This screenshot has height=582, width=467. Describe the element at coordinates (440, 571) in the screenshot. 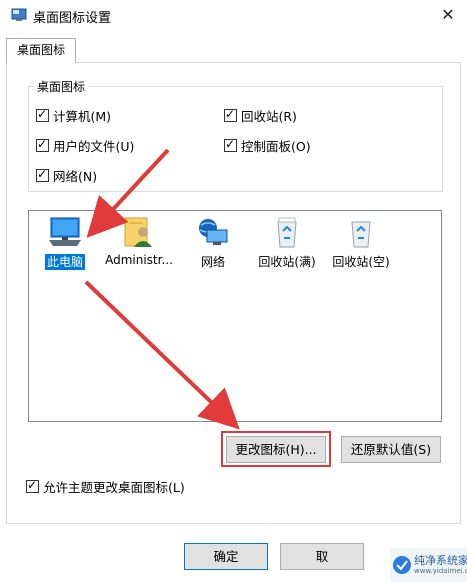

I see `watermark-url: www.yidaimei.com` at that location.